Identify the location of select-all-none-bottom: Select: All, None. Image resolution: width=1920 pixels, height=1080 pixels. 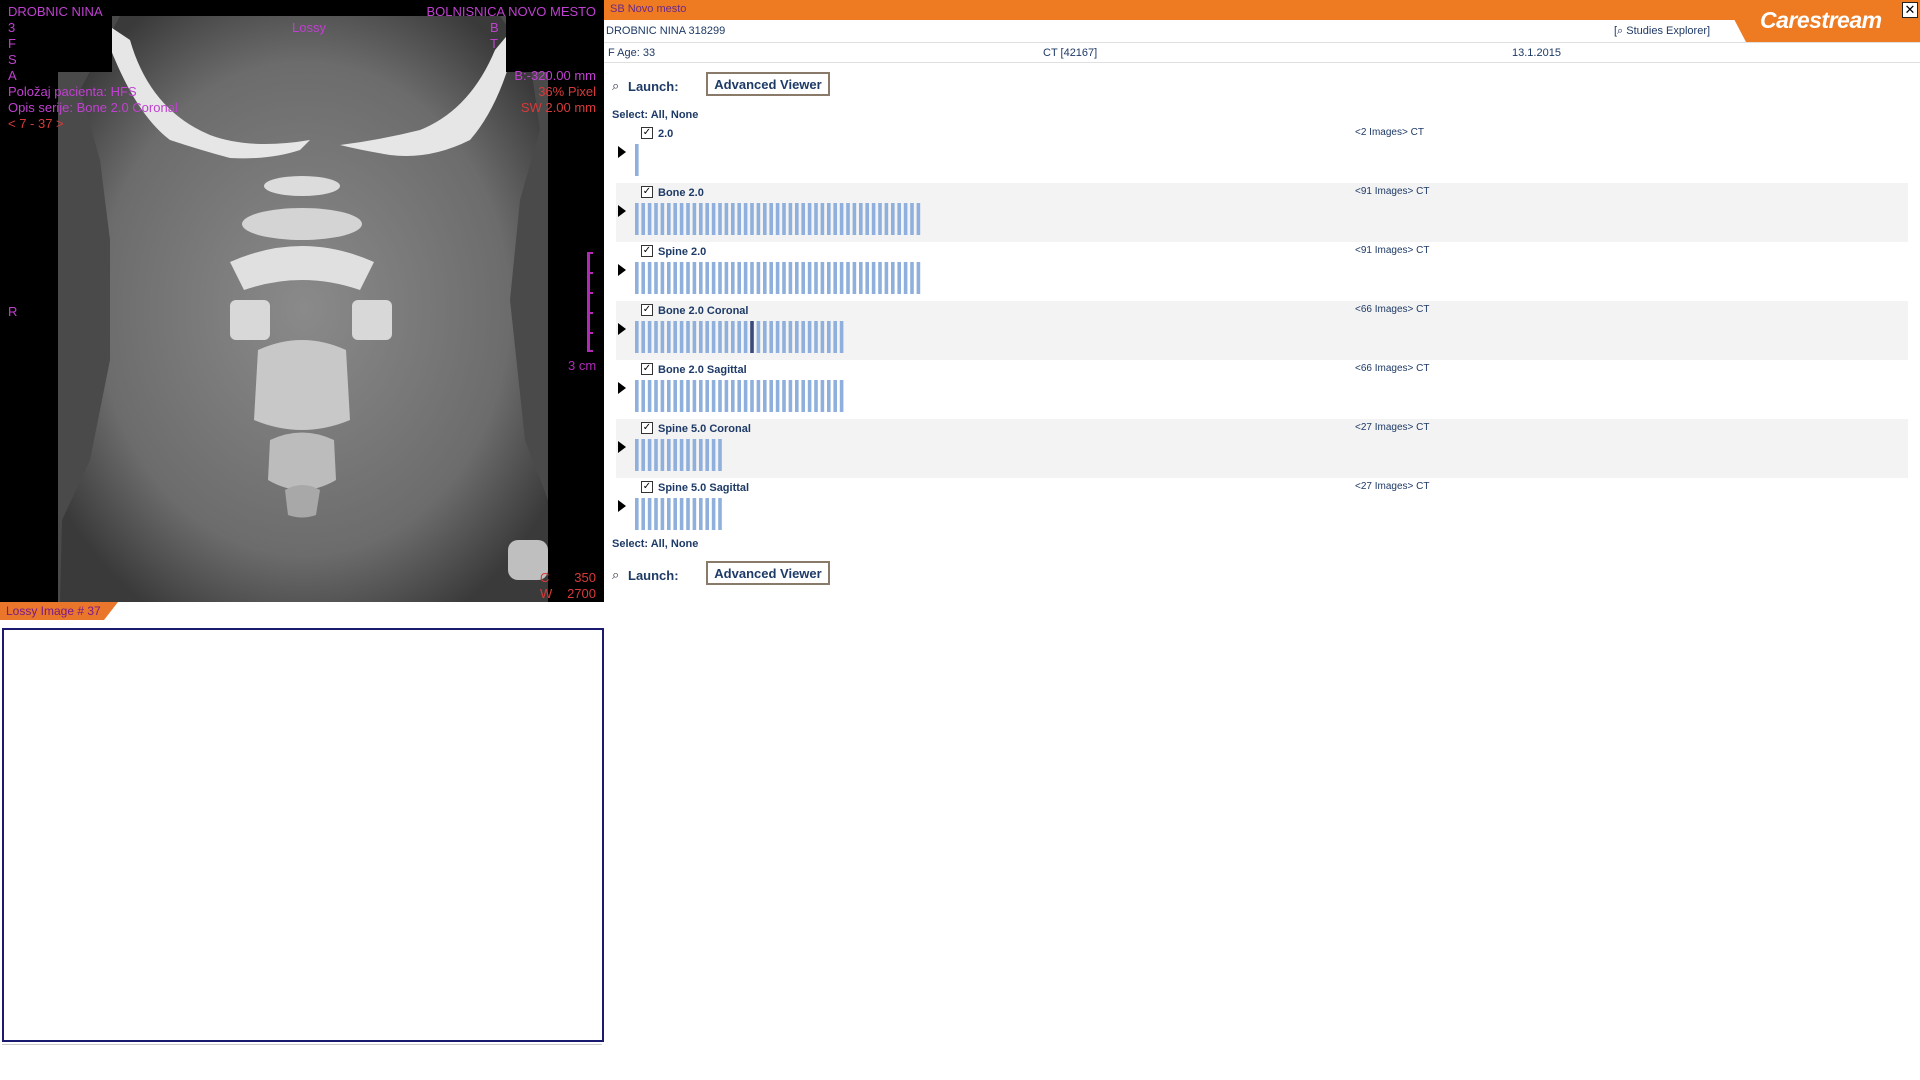
(655, 544).